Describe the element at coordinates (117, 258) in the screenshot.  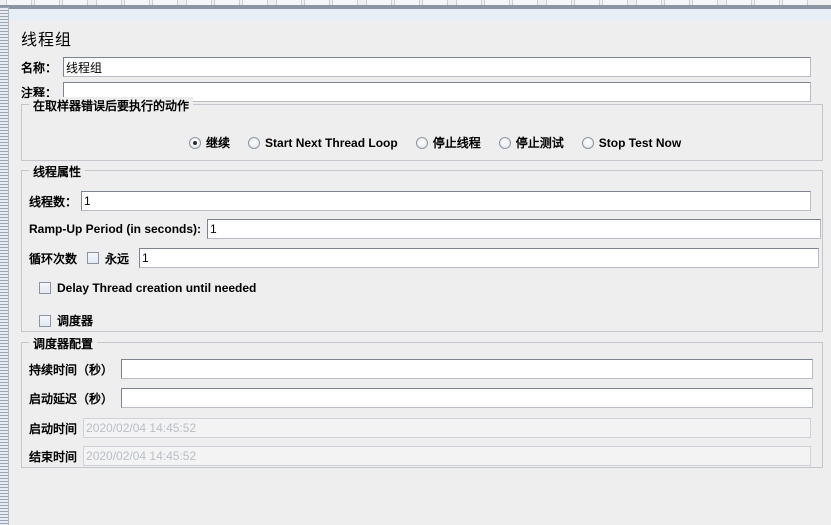
I see `loop-forever-label: 永远` at that location.